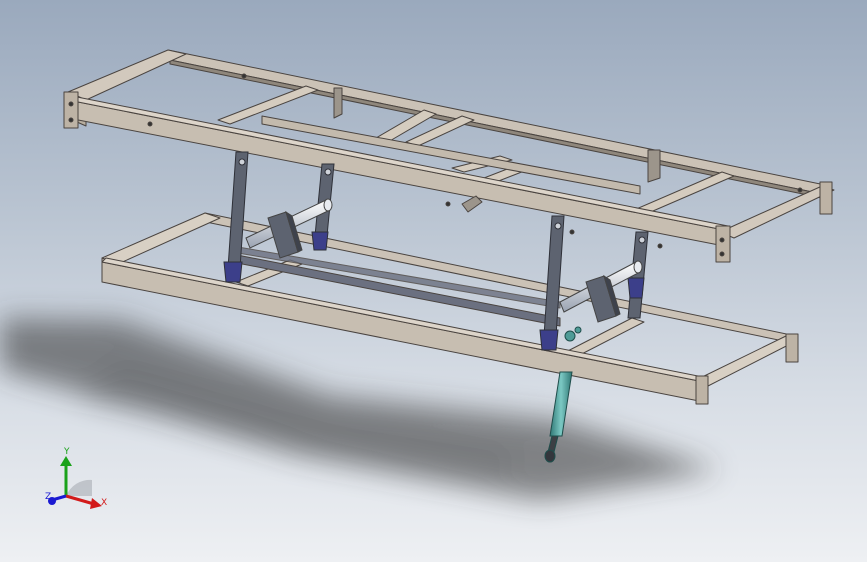 Image resolution: width=867 pixels, height=562 pixels. What do you see at coordinates (233, 272) in the screenshot?
I see `bracket-front-left` at bounding box center [233, 272].